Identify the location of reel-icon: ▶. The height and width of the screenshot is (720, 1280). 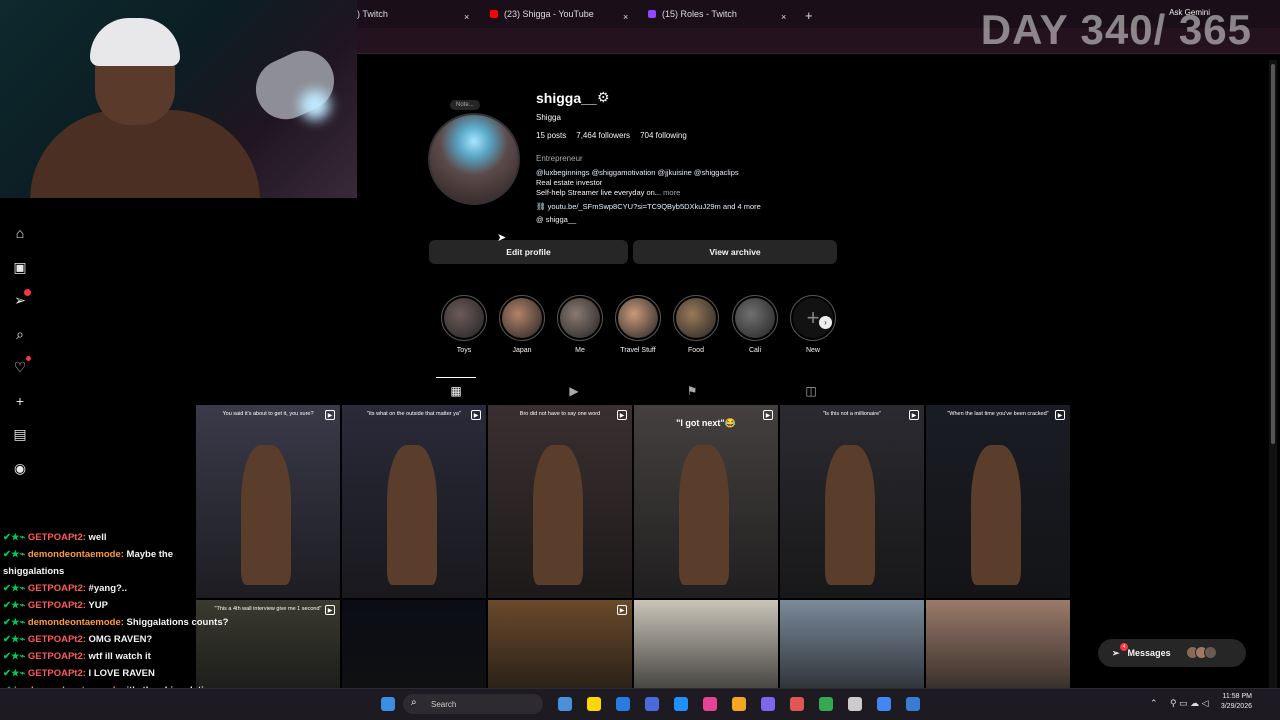
(476, 415).